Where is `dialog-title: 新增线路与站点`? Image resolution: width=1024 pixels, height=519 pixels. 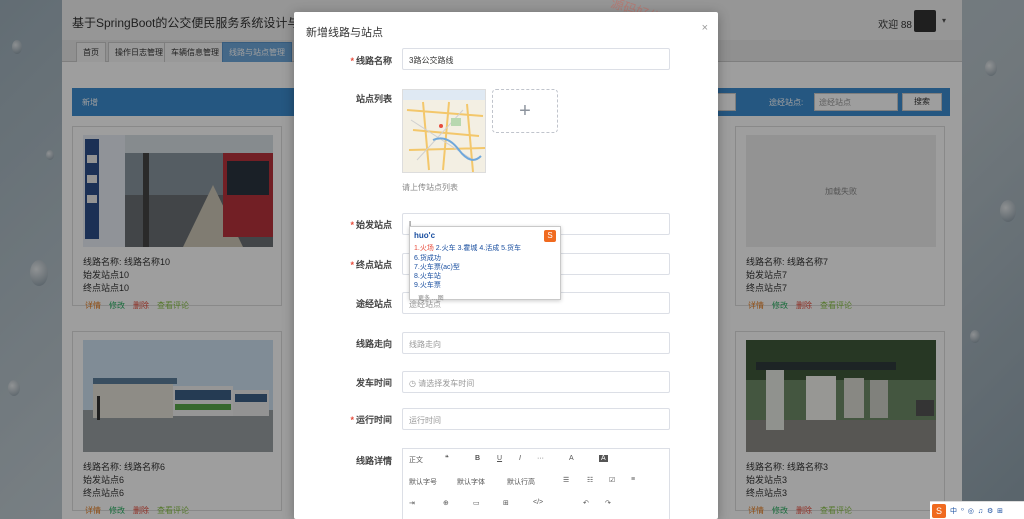 dialog-title: 新增线路与站点 is located at coordinates (344, 33).